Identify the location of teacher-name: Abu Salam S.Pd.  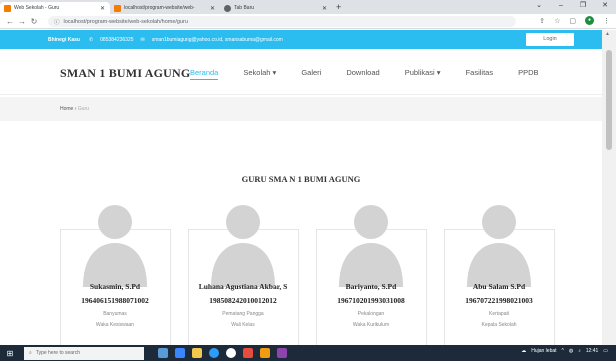
(499, 286).